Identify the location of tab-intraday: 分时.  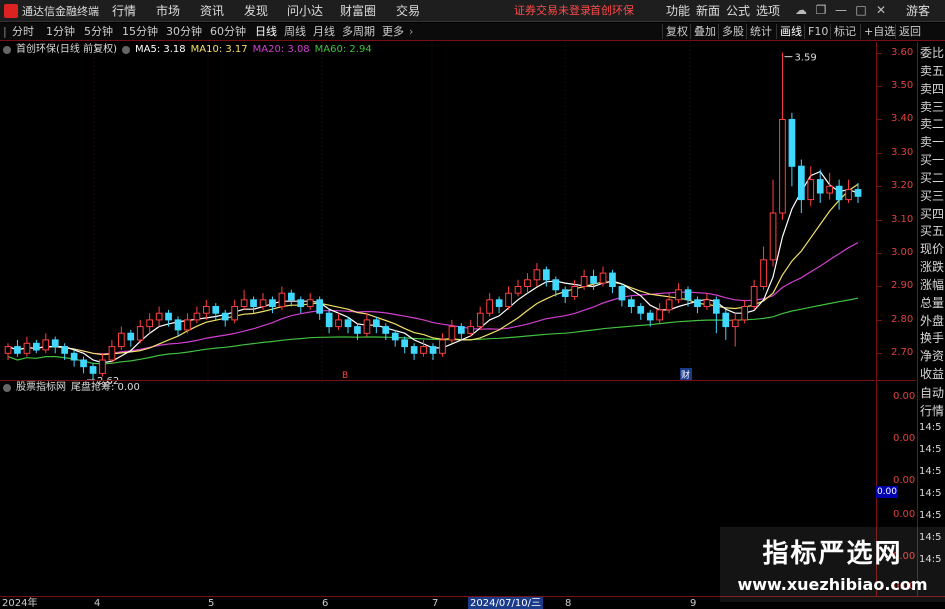
(23, 31).